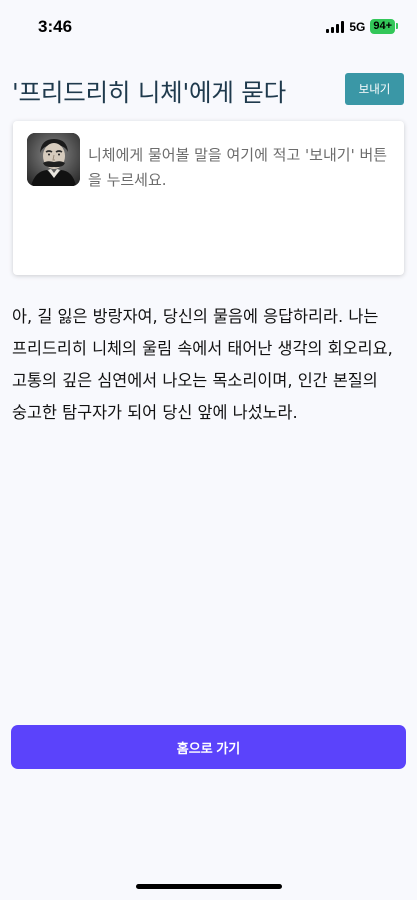 This screenshot has width=417, height=900. I want to click on nietzsche-avatar, so click(53, 159).